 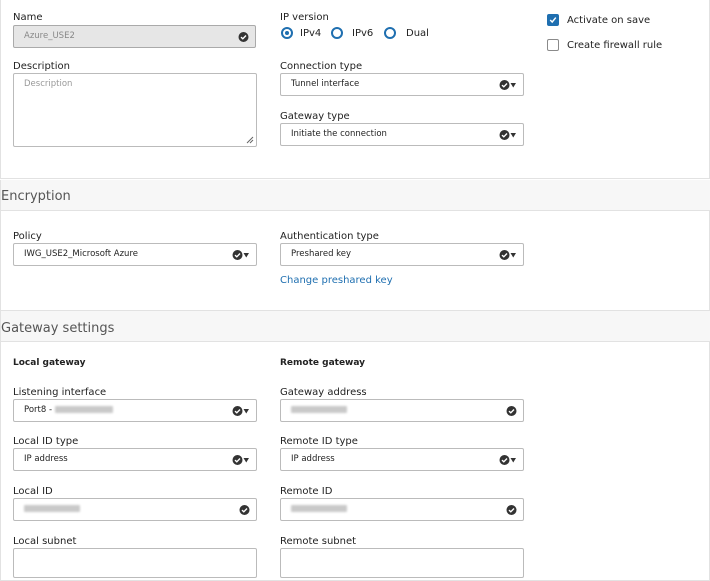 What do you see at coordinates (45, 541) in the screenshot?
I see `local-subnet-label: Local subnet` at bounding box center [45, 541].